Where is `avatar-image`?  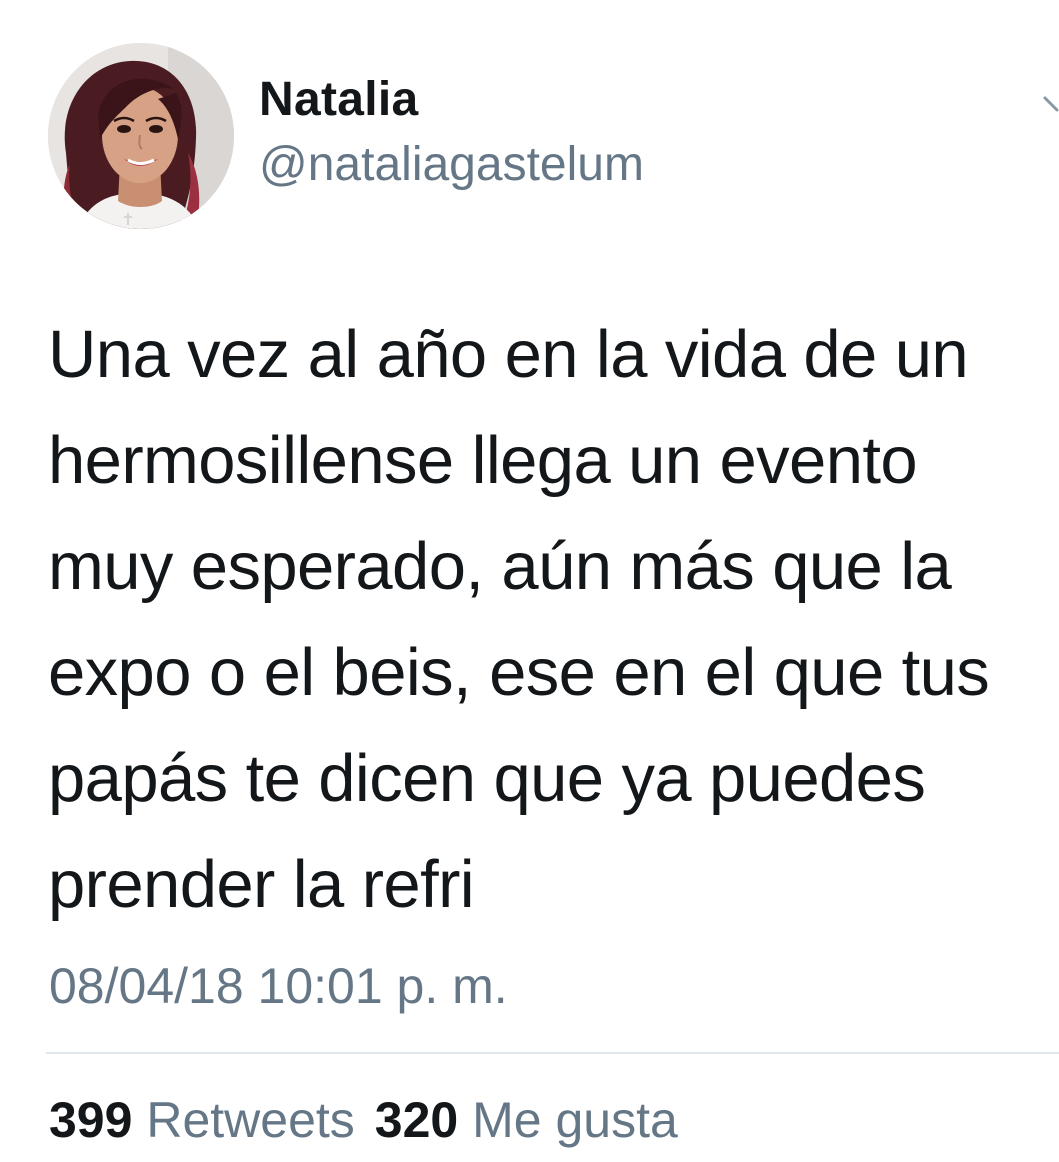
avatar-image is located at coordinates (141, 136).